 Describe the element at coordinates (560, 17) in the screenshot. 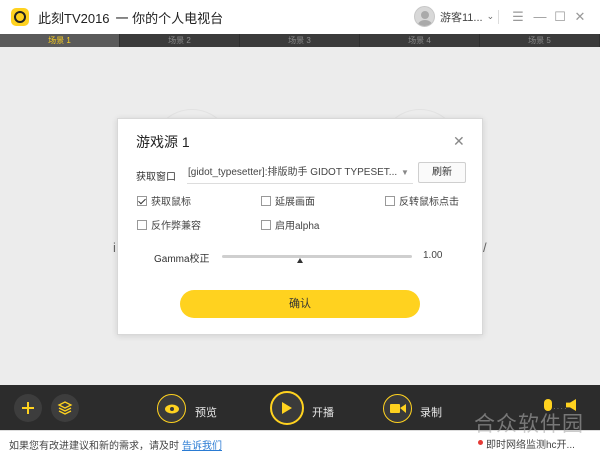

I see `maximize-button: ☐` at that location.